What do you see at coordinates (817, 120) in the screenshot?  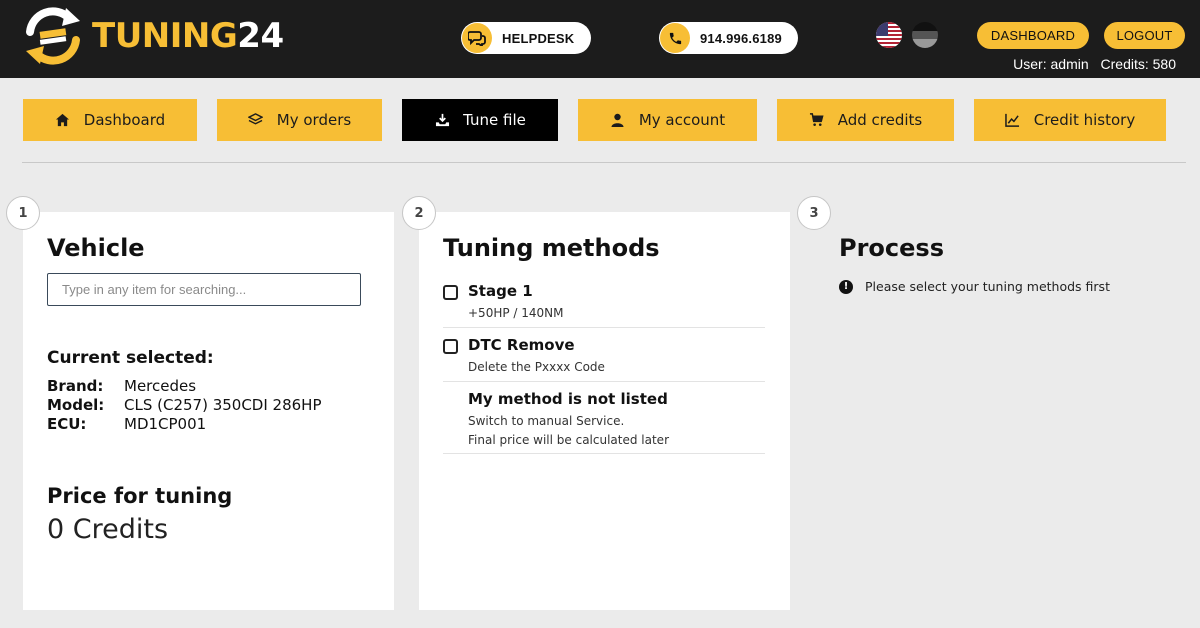 I see `cart-icon` at bounding box center [817, 120].